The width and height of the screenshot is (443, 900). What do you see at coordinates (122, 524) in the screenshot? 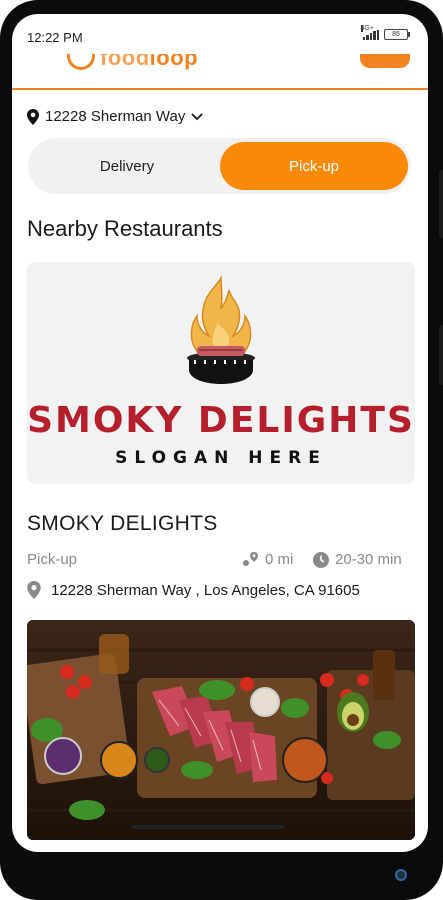
I see `restaurant-name: SMOKY DELIGHTS` at bounding box center [122, 524].